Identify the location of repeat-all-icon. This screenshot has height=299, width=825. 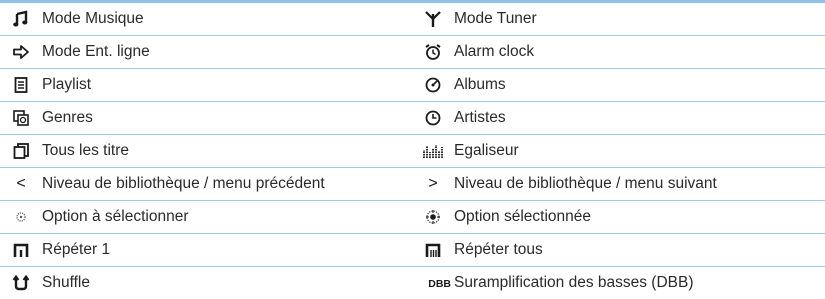
(433, 249).